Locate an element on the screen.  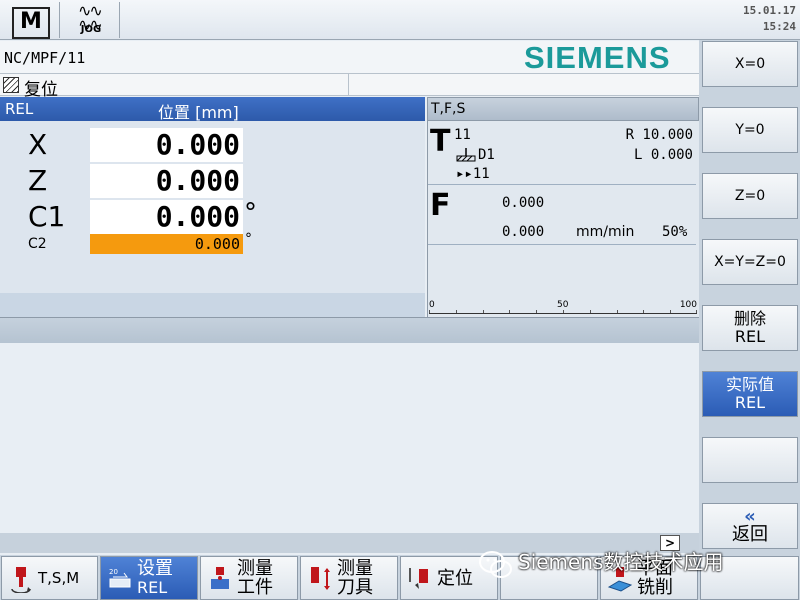
softkey-label-line2: 刀具 is located at coordinates (355, 587).